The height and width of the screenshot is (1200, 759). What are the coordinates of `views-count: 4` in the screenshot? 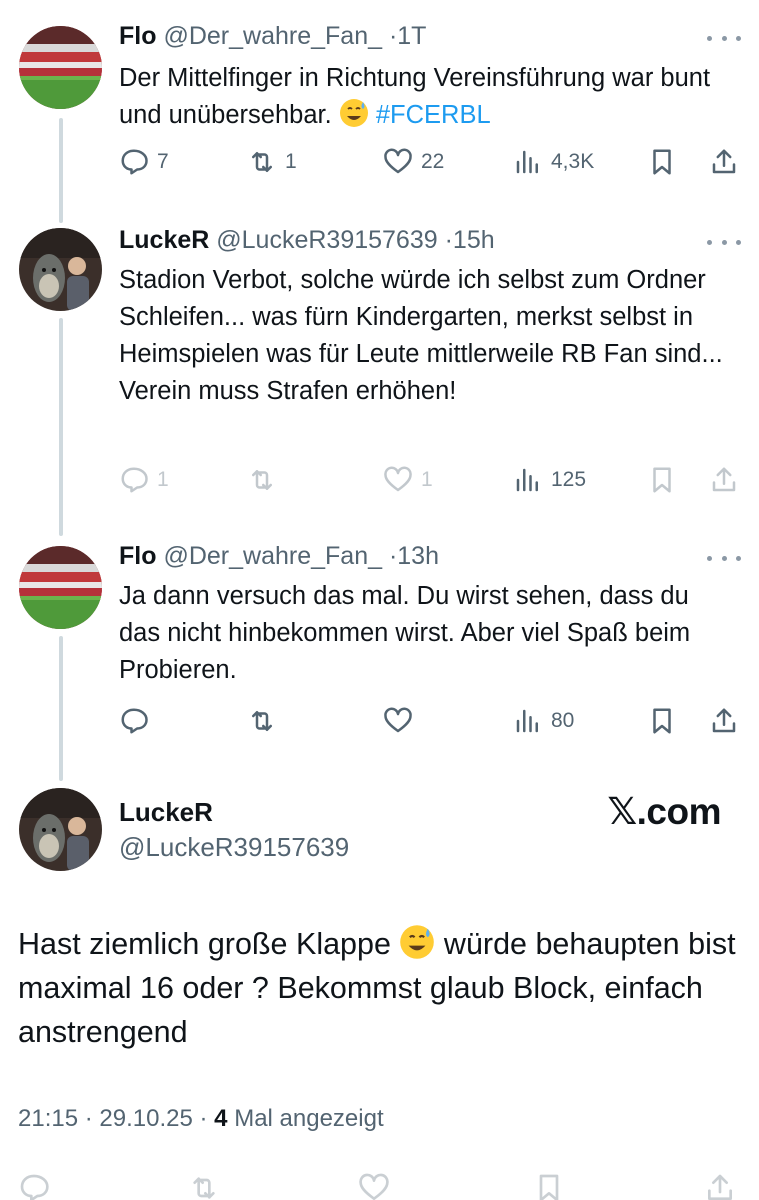 It's located at (221, 1118).